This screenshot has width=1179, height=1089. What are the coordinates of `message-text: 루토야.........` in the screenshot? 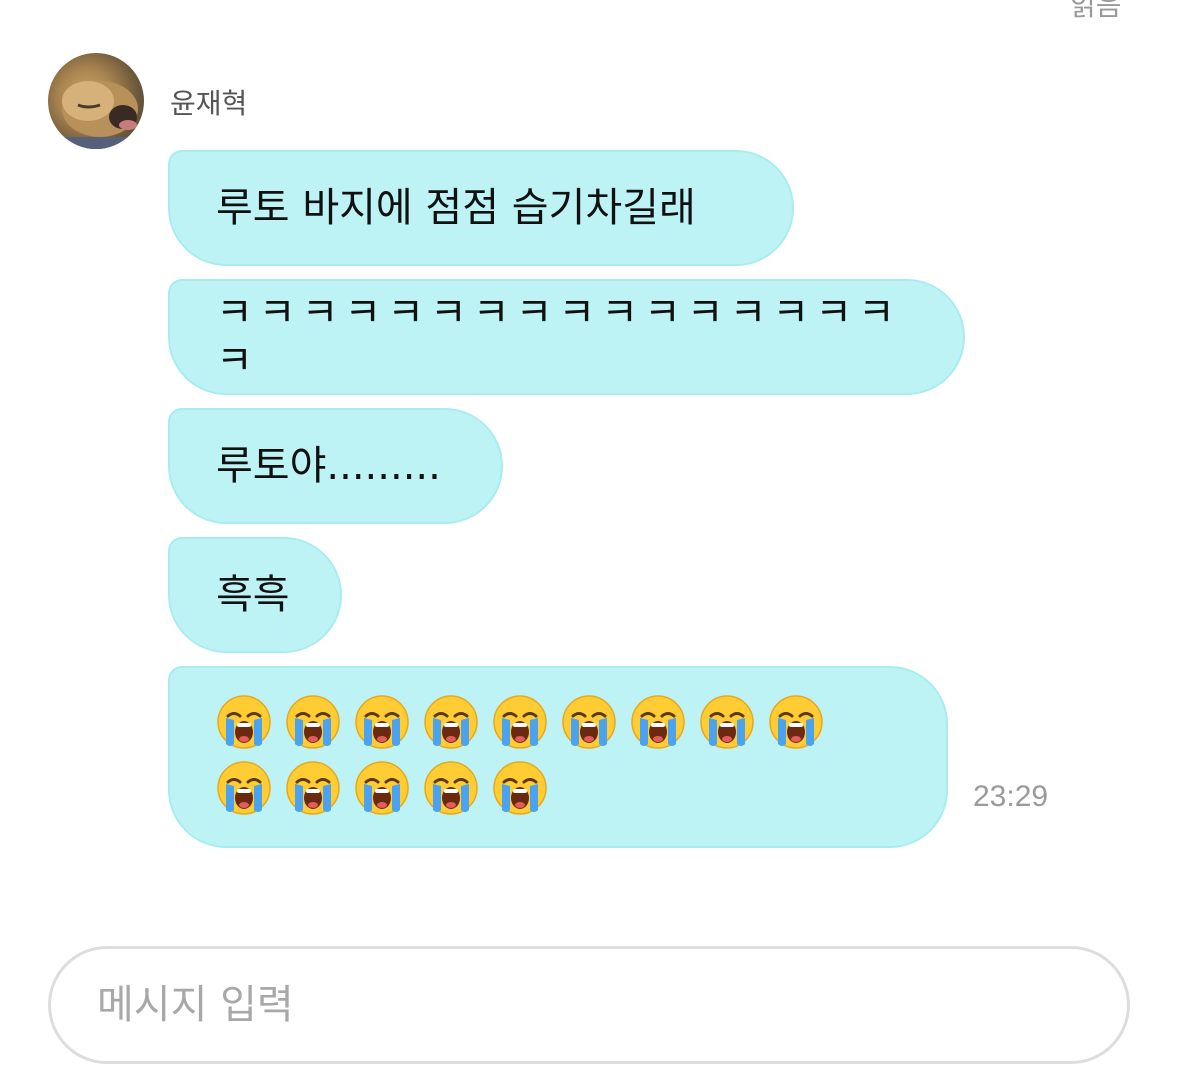 It's located at (328, 466).